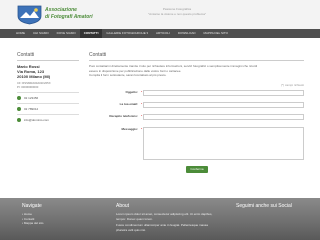  I want to click on footer-about-text: pharetra velit quis nisi., so click(131, 229).